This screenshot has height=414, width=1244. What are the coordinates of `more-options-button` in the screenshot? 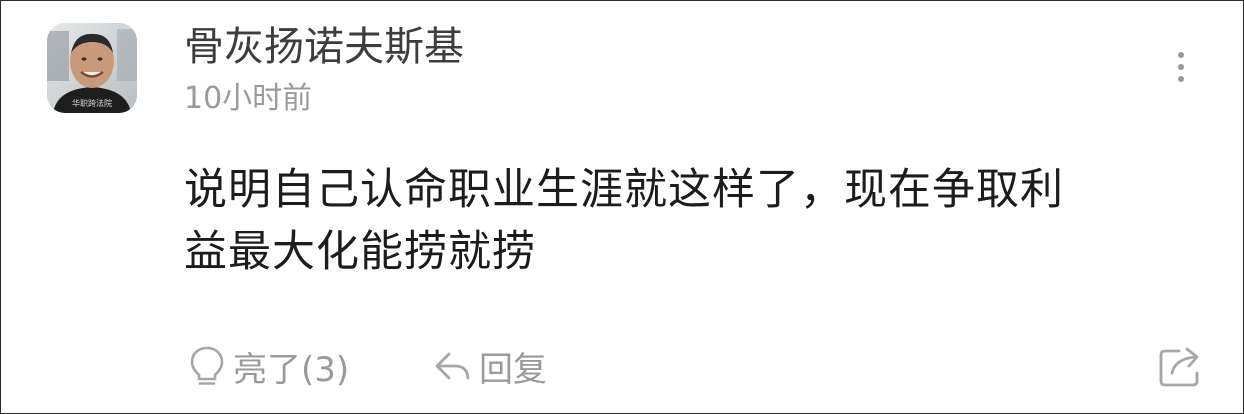 It's located at (1181, 67).